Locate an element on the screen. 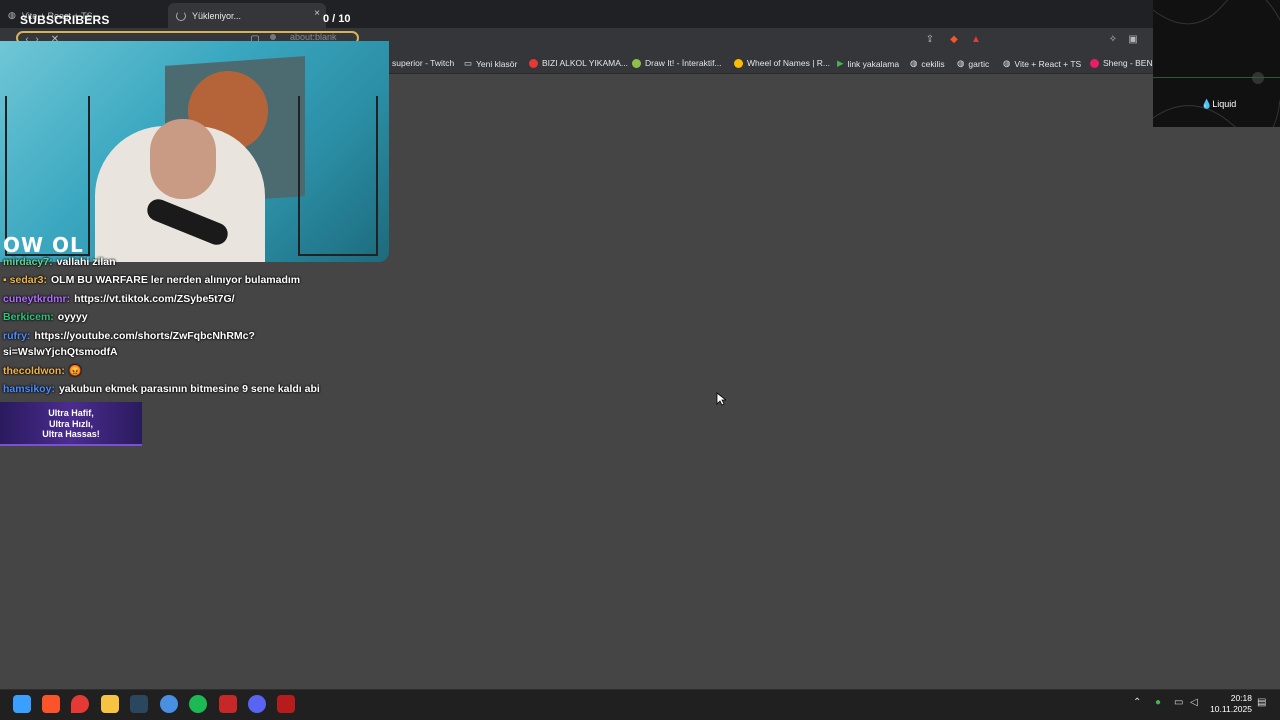 Image resolution: width=1280 pixels, height=720 pixels. clock: 20:18 10.11.2025 is located at coordinates (1231, 704).